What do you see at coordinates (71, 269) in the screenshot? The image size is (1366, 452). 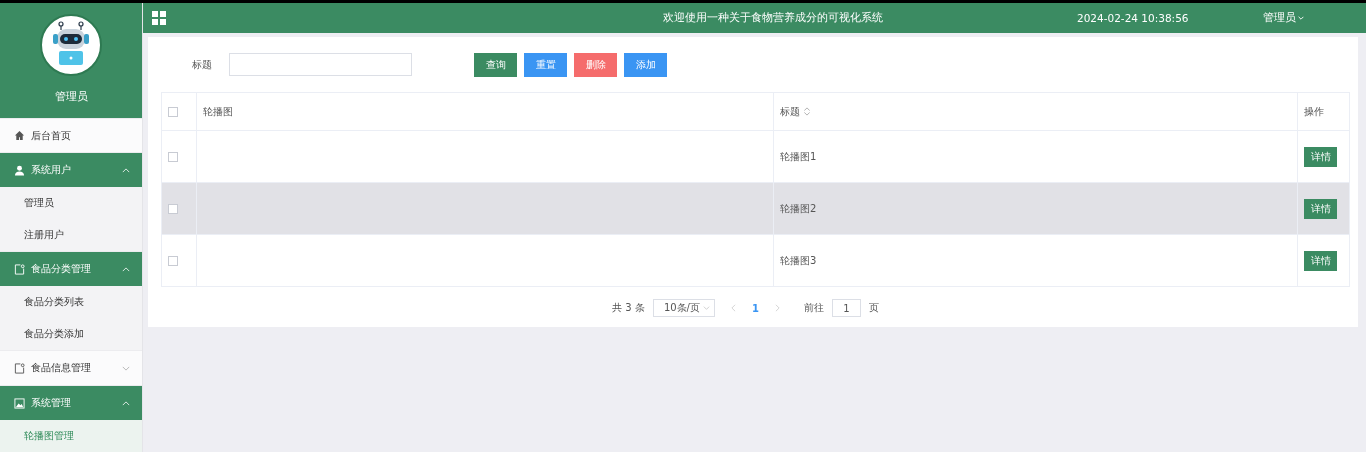 I see `menu-item: 食品分类管理` at bounding box center [71, 269].